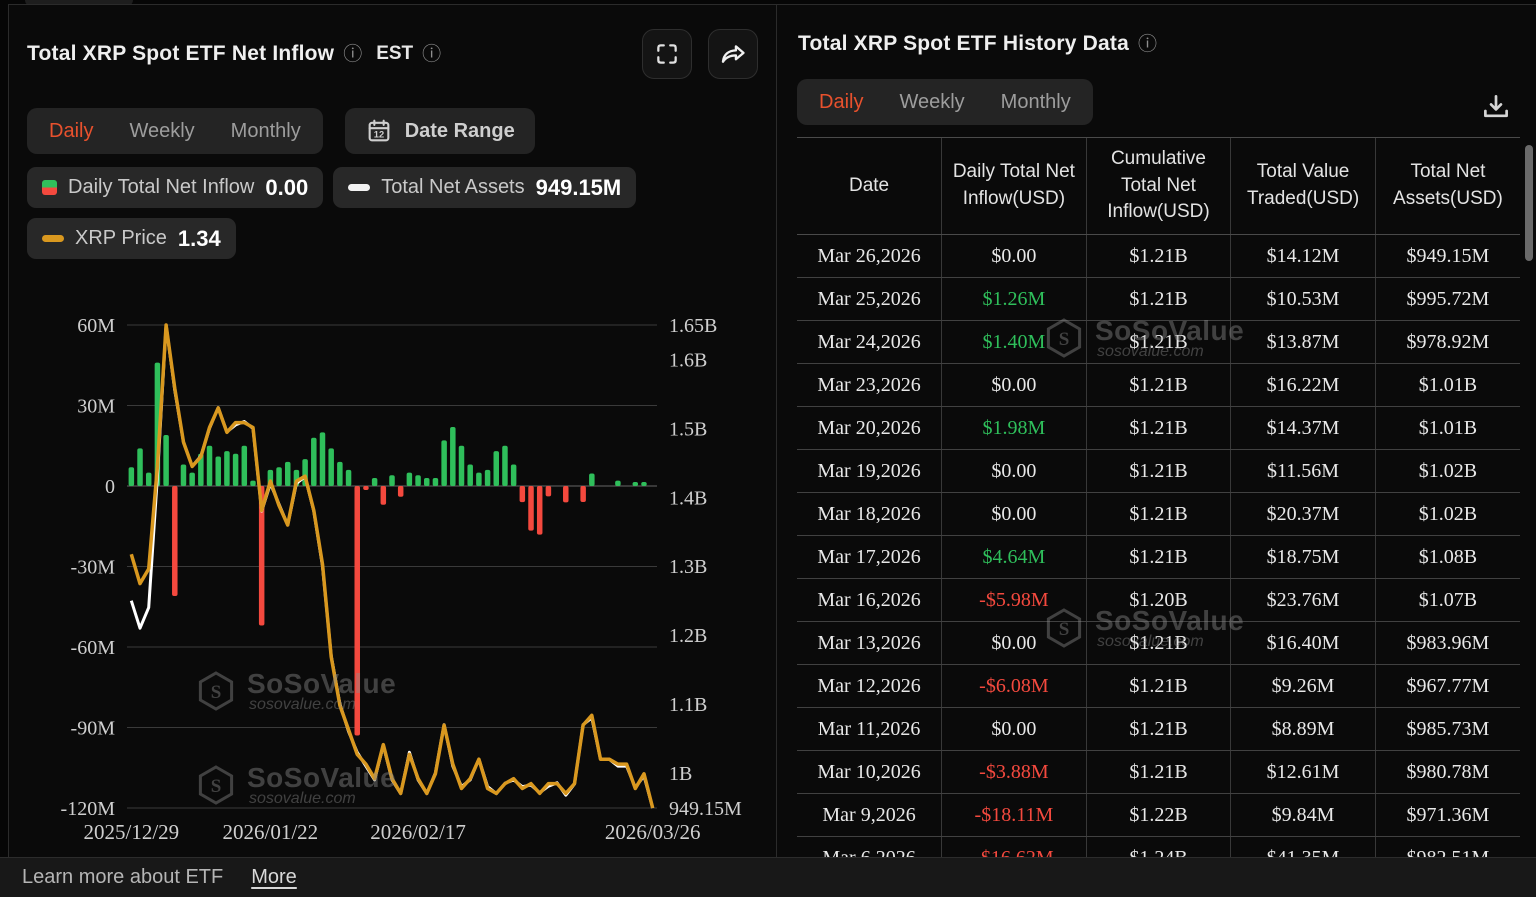  What do you see at coordinates (71, 131) in the screenshot?
I see `tab-daily: Daily` at bounding box center [71, 131].